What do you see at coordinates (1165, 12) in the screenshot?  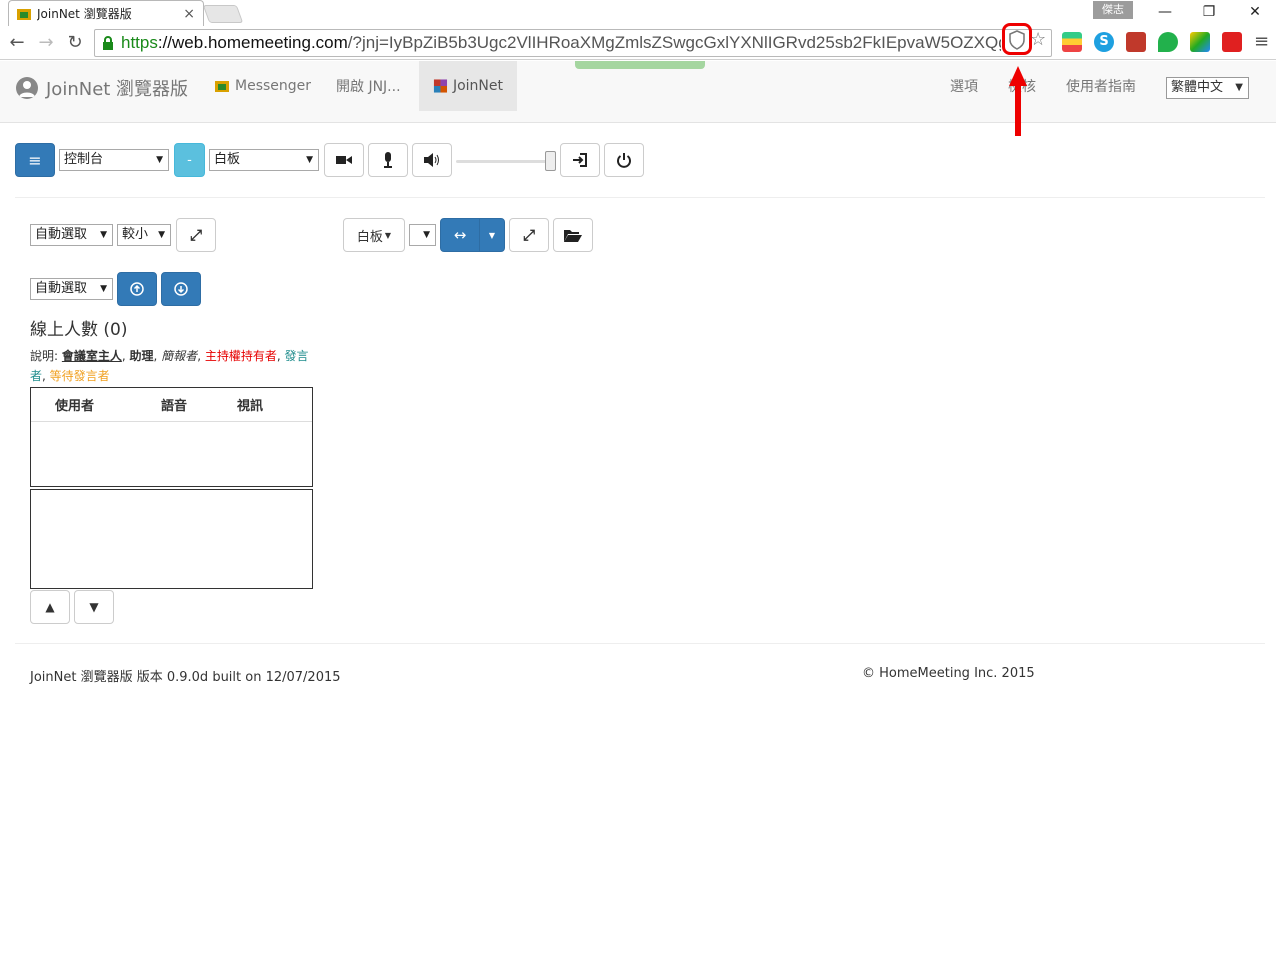 I see `minimize-button: —` at bounding box center [1165, 12].